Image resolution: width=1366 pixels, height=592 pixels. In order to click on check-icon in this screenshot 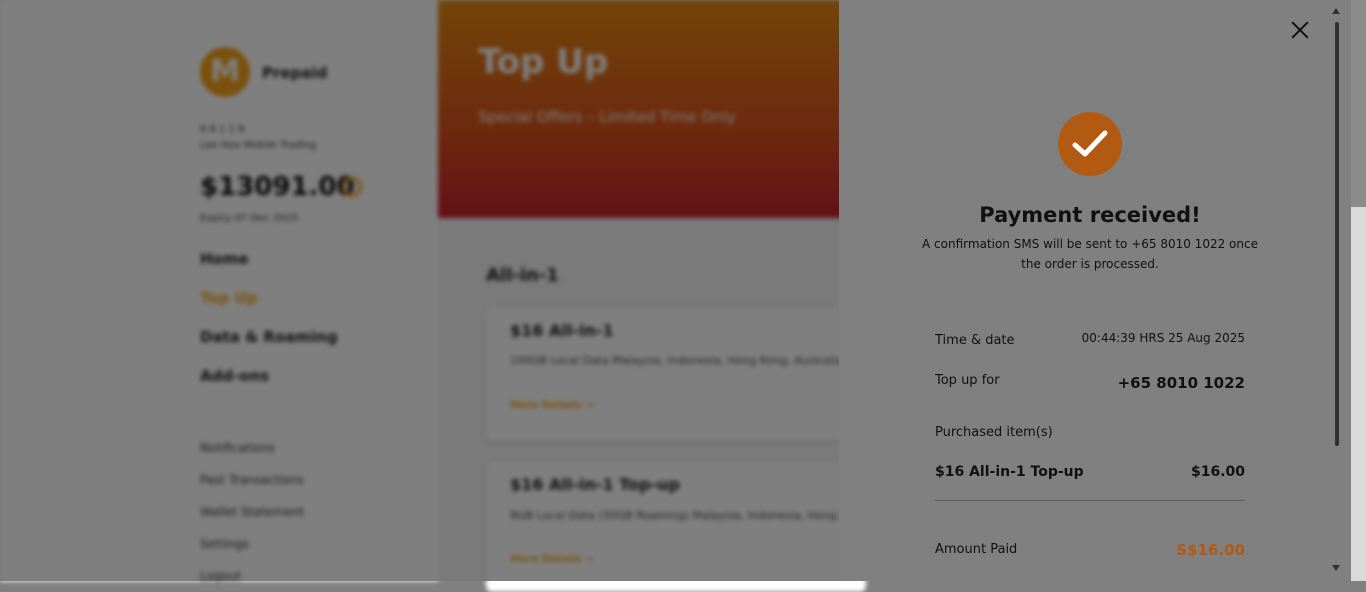, I will do `click(1090, 144)`.